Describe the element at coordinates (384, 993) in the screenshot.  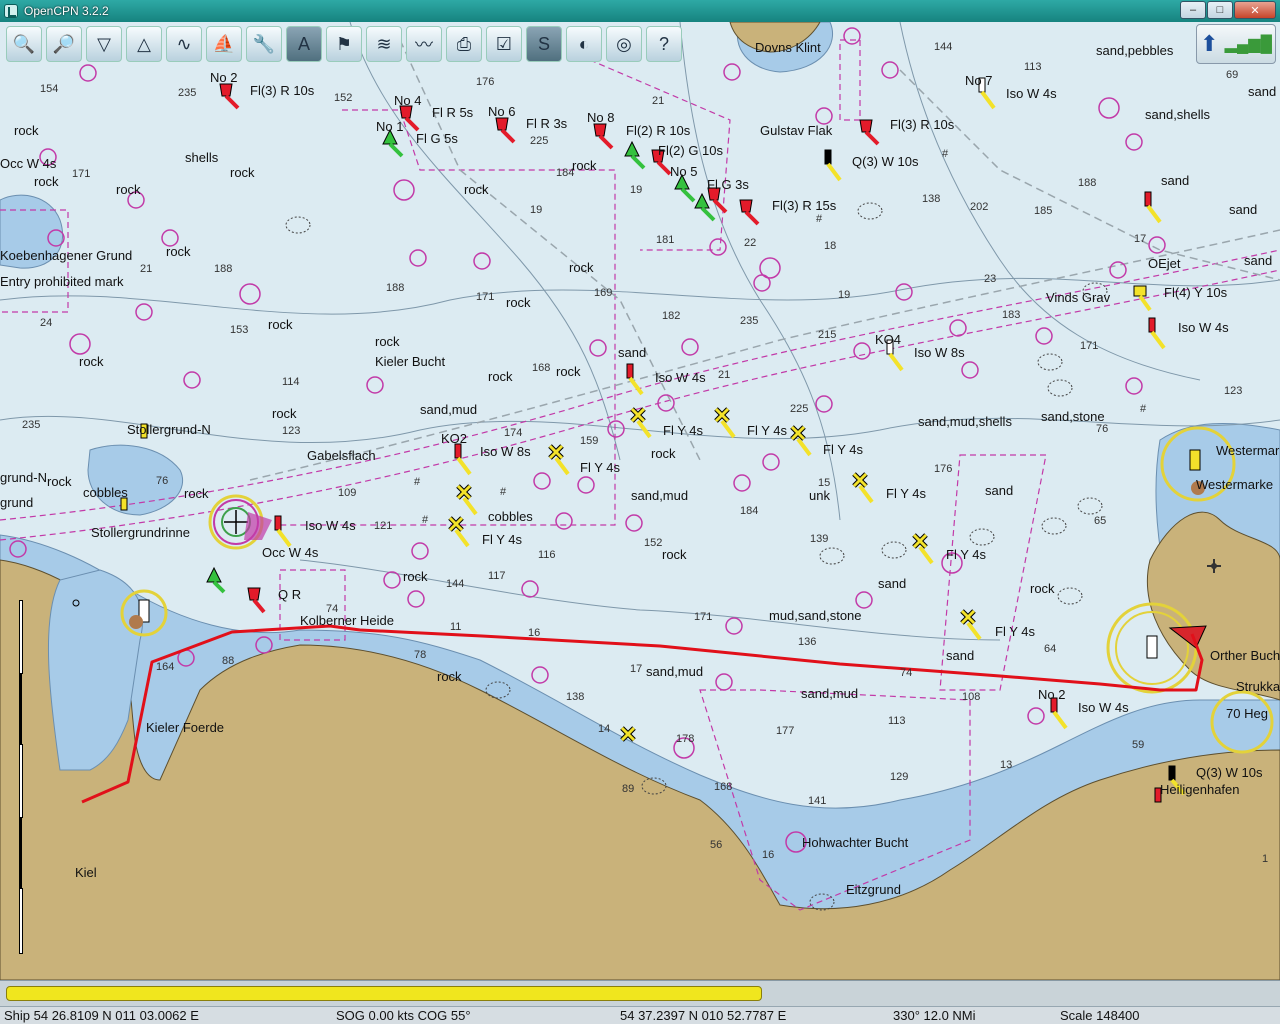
I see `chart-progress-fill` at that location.